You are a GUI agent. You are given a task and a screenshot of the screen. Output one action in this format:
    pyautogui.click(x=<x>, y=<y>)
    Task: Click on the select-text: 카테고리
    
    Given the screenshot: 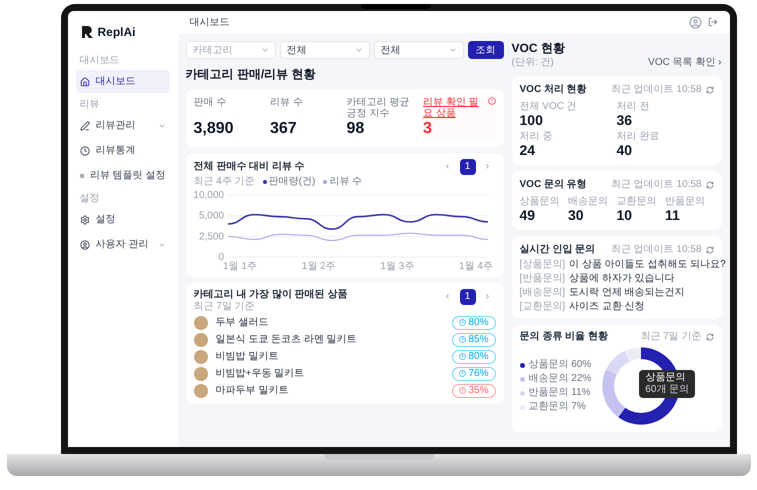 What is the action you would take?
    pyautogui.click(x=212, y=51)
    